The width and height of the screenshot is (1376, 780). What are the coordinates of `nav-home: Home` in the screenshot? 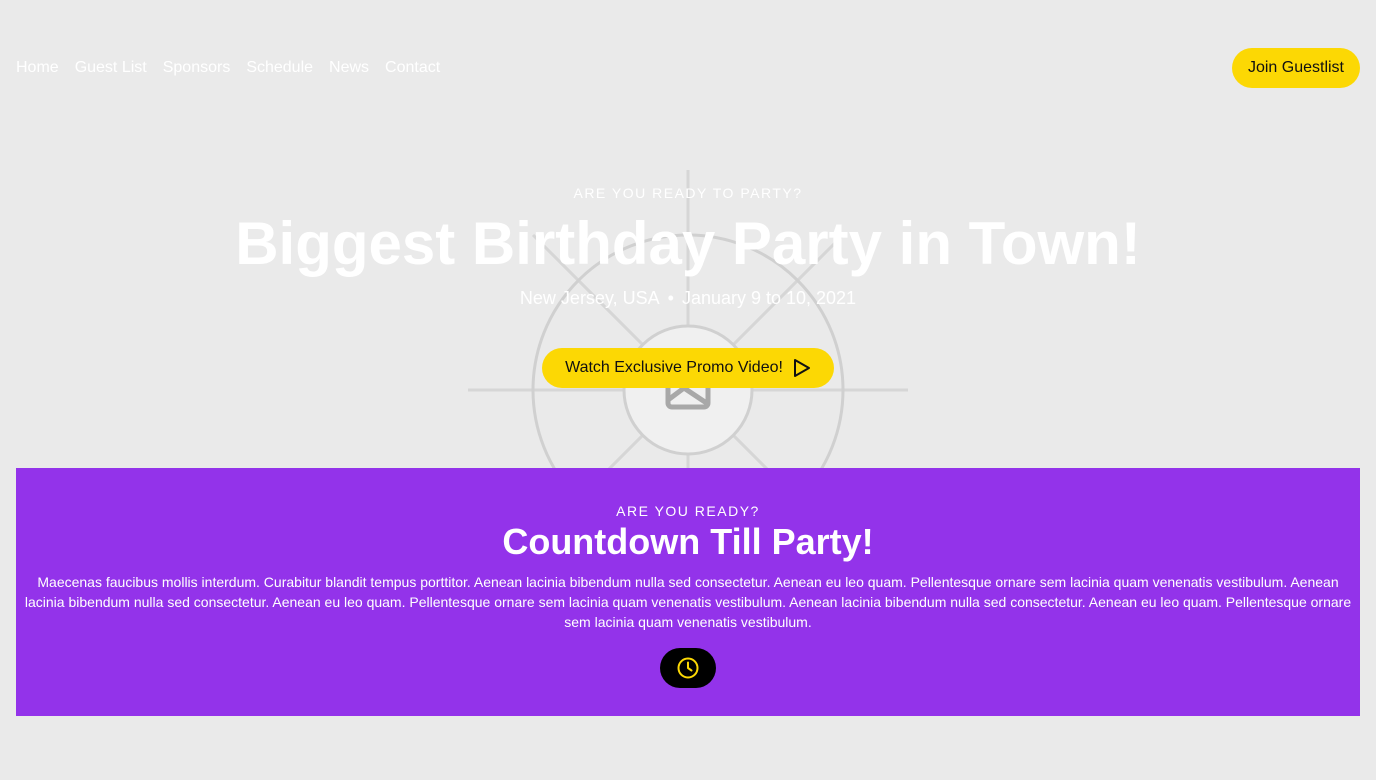 It's located at (37, 68).